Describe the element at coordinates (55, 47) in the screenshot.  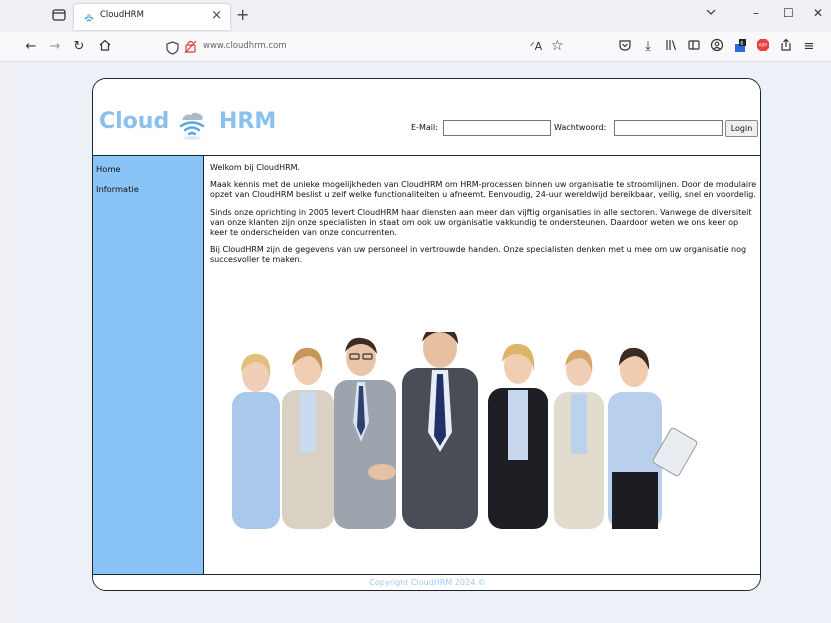
I see `forward-icon: →` at that location.